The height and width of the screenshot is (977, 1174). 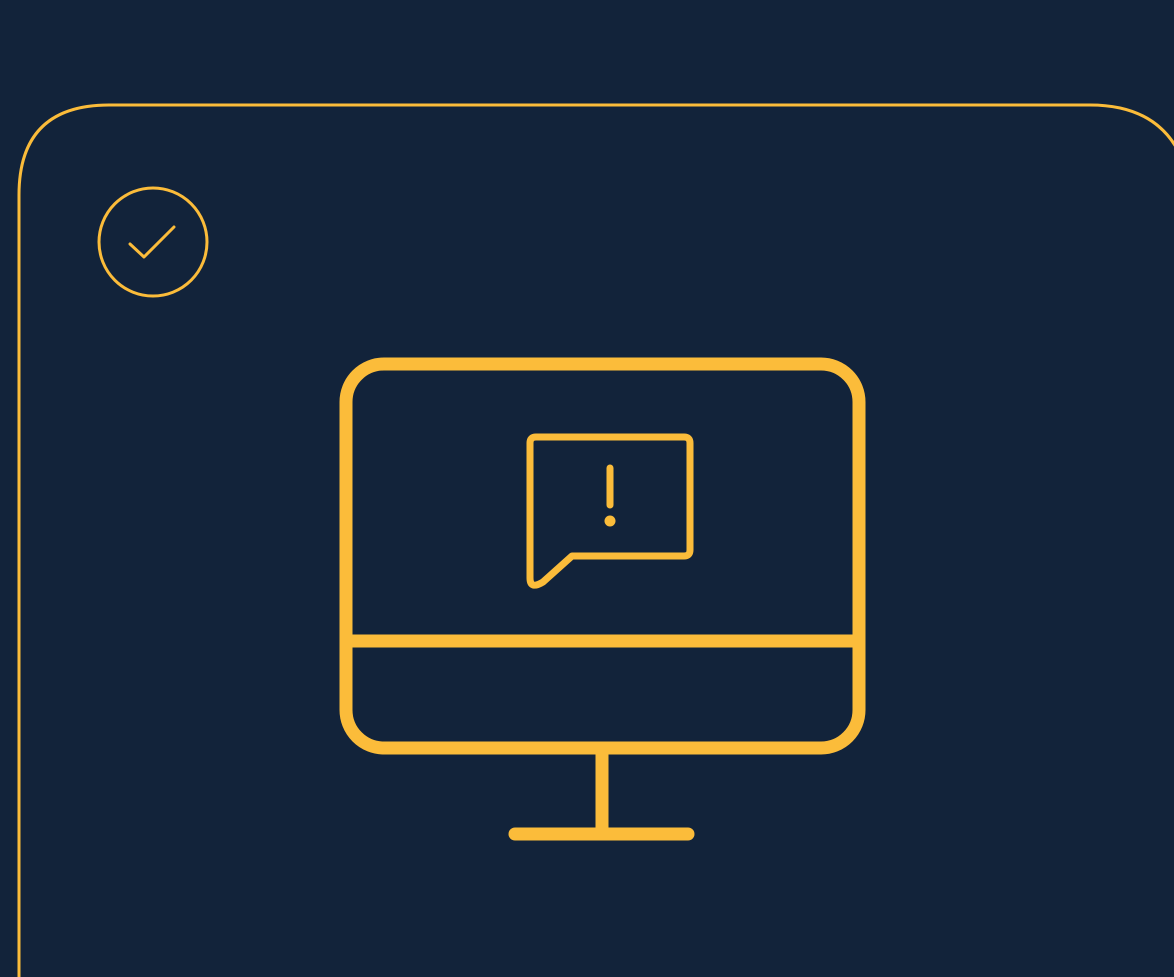 What do you see at coordinates (610, 511) in the screenshot?
I see `speech-bubble-exclamation-icon` at bounding box center [610, 511].